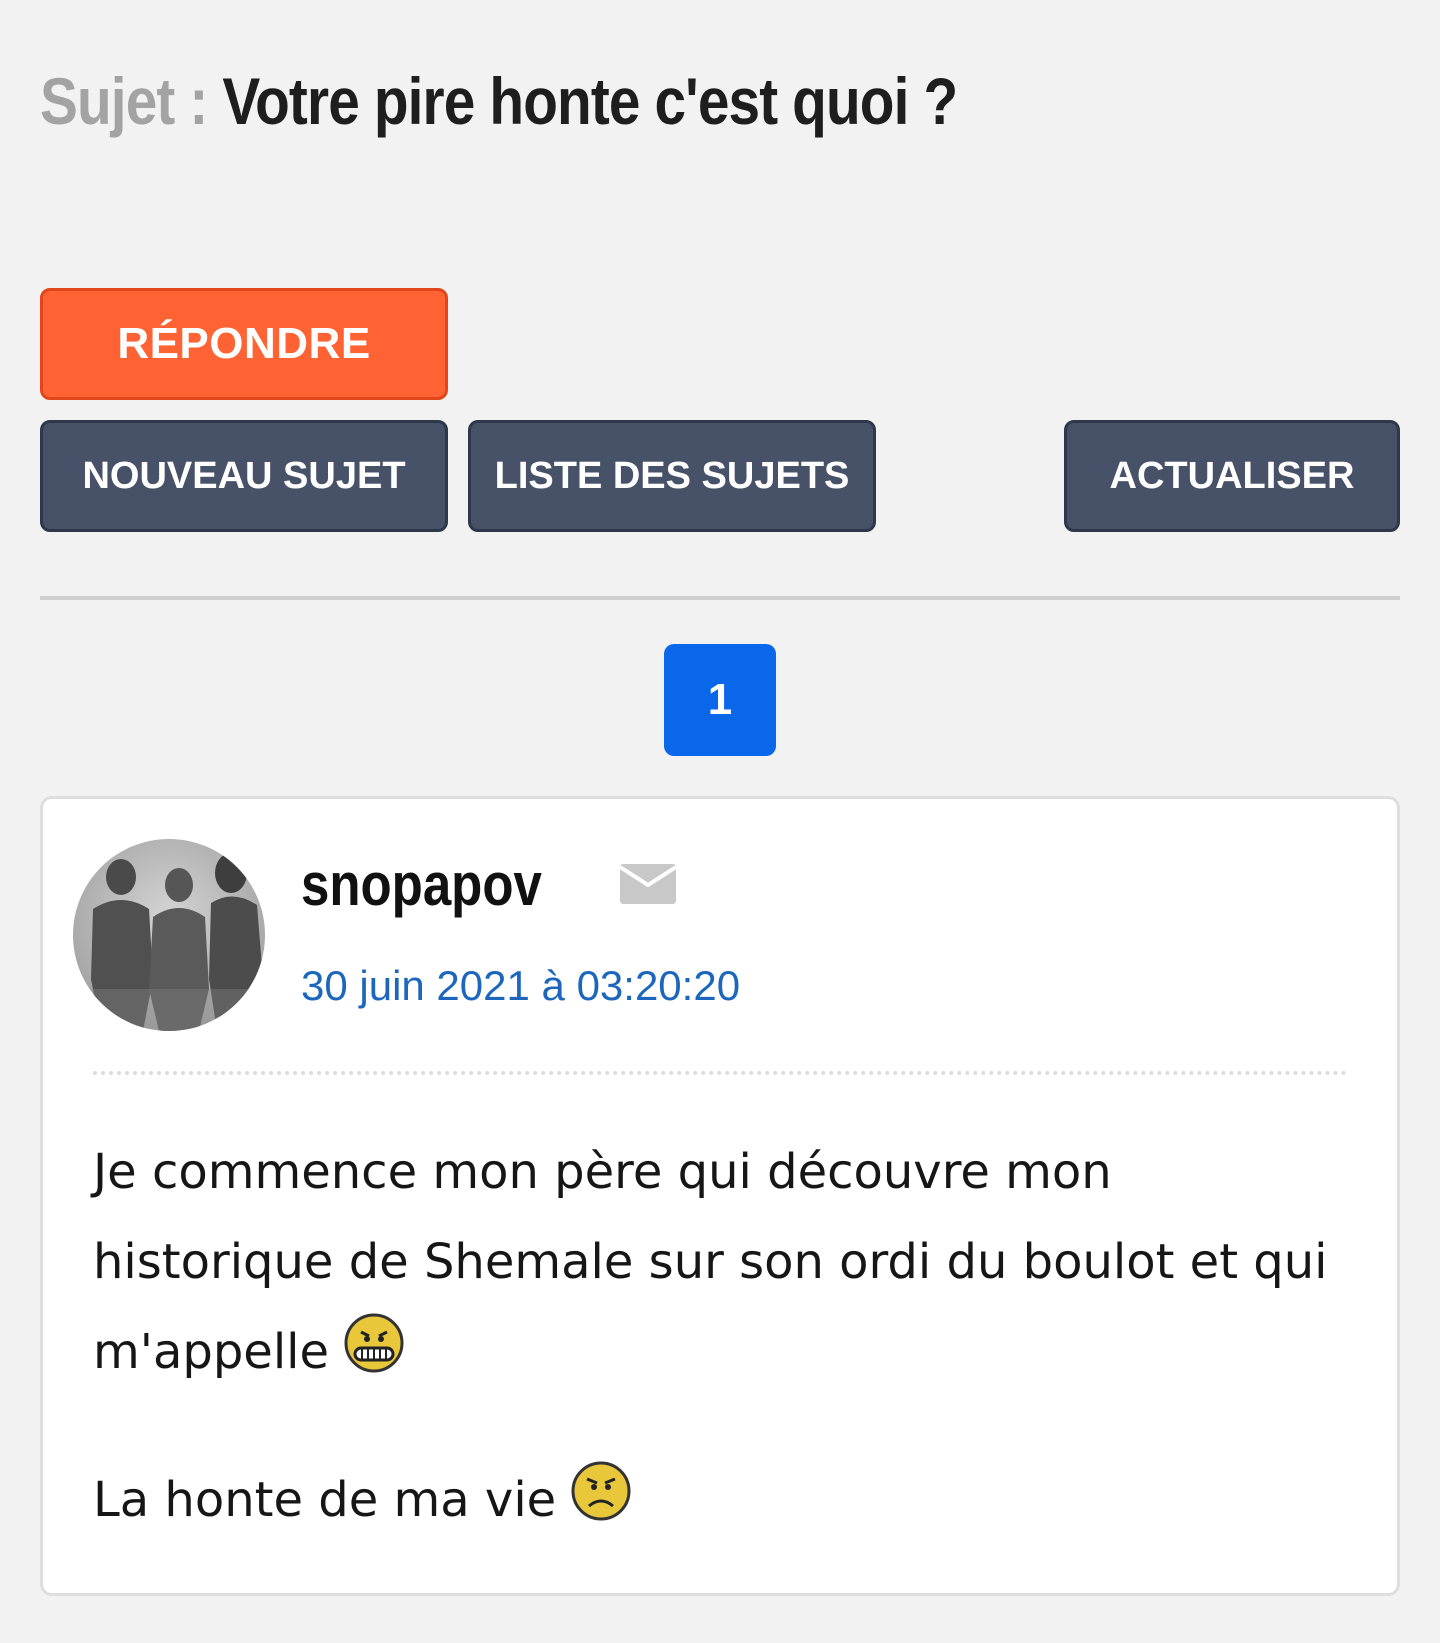 Image resolution: width=1440 pixels, height=1643 pixels. What do you see at coordinates (720, 1073) in the screenshot?
I see `post-separator` at bounding box center [720, 1073].